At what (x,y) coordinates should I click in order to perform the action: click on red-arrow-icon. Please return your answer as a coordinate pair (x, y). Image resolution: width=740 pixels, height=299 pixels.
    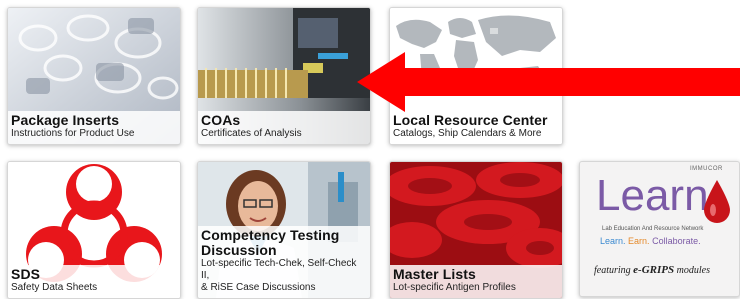
    Looking at the image, I should click on (548, 82).